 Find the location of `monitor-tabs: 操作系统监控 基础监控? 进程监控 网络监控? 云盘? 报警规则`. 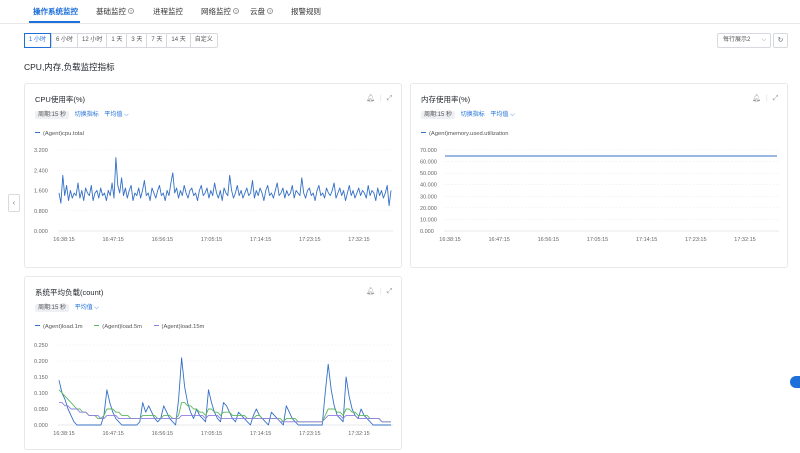

monitor-tabs: 操作系统监控 基础监控? 进程监控 网络监控? 云盘? 报警规则 is located at coordinates (400, 12).